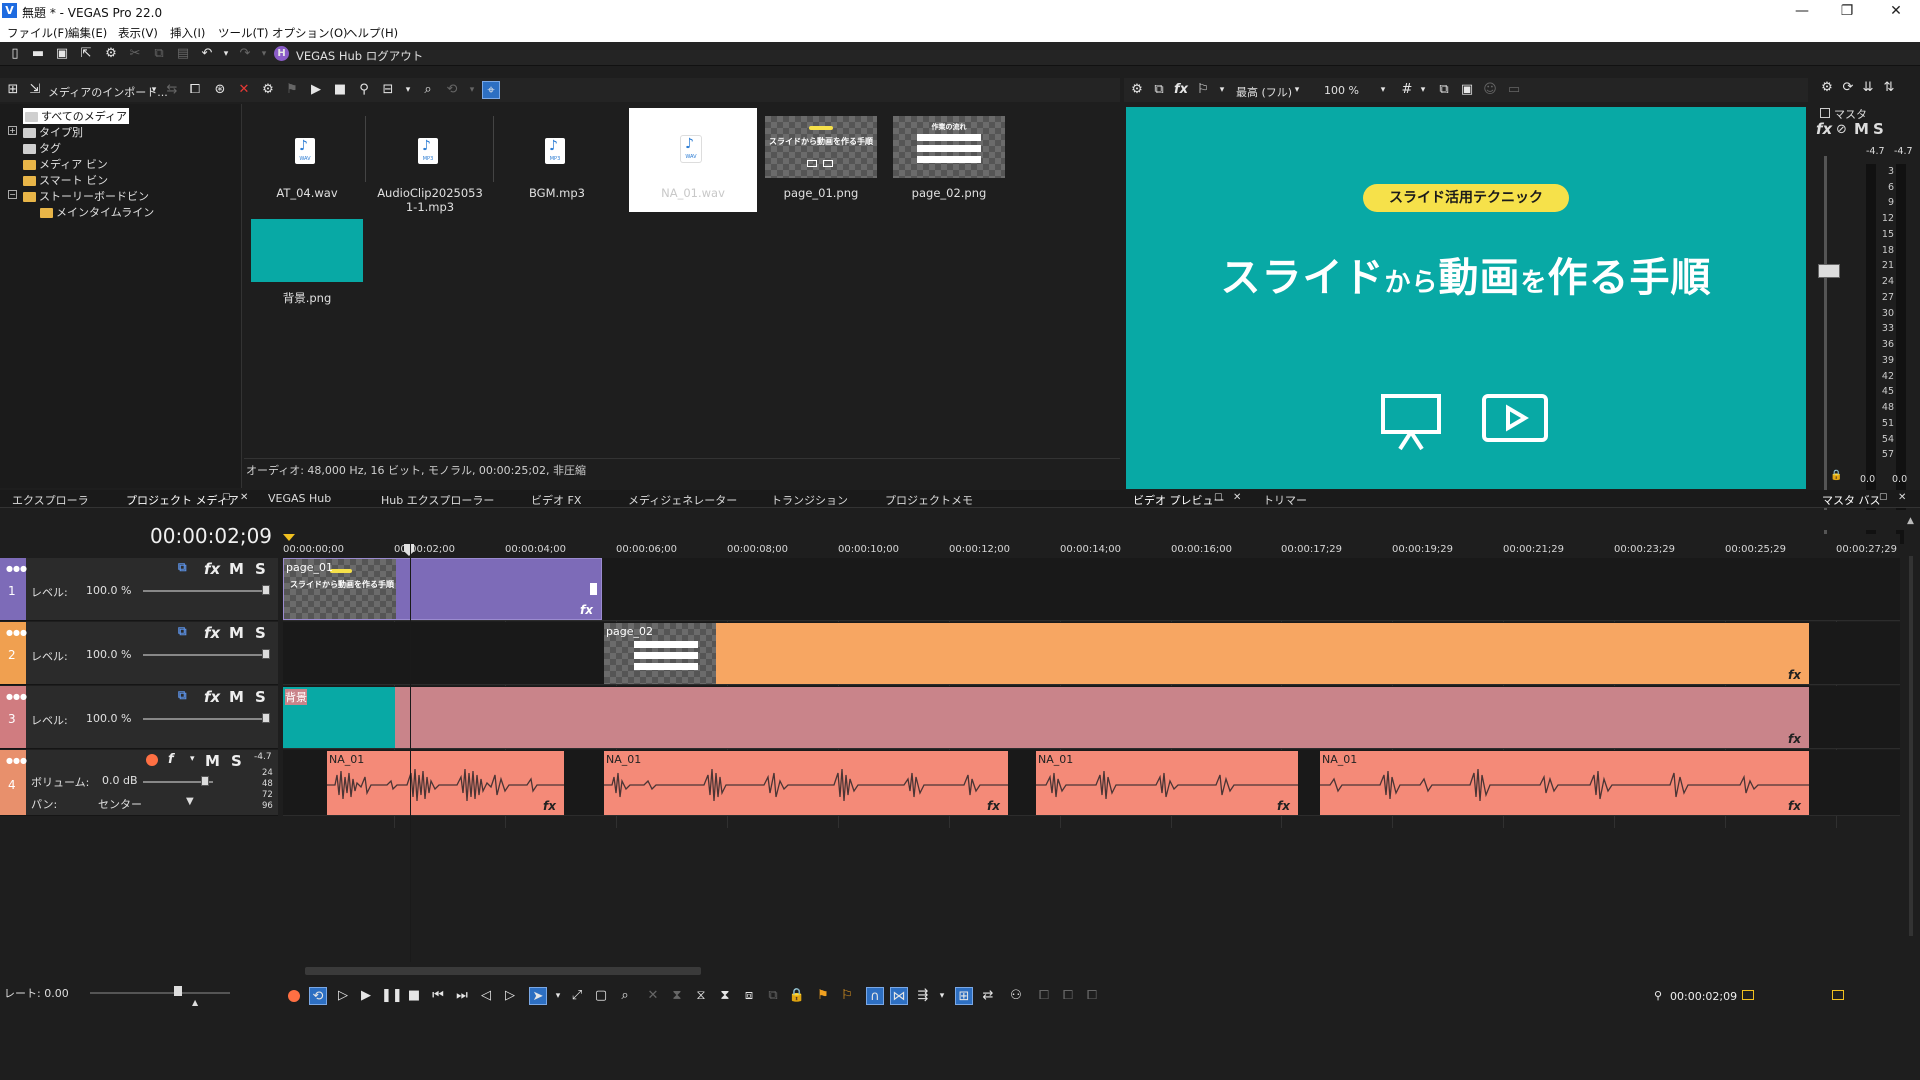 Image resolution: width=1920 pixels, height=1080 pixels. I want to click on tab-video-fx: ビデオ FX, so click(556, 500).